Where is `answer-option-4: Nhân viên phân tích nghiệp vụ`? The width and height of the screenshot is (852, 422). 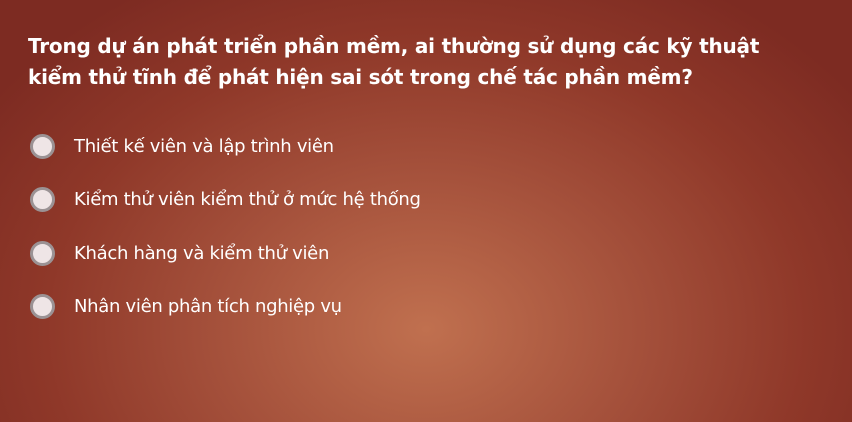 answer-option-4: Nhân viên phân tích nghiệp vụ is located at coordinates (225, 307).